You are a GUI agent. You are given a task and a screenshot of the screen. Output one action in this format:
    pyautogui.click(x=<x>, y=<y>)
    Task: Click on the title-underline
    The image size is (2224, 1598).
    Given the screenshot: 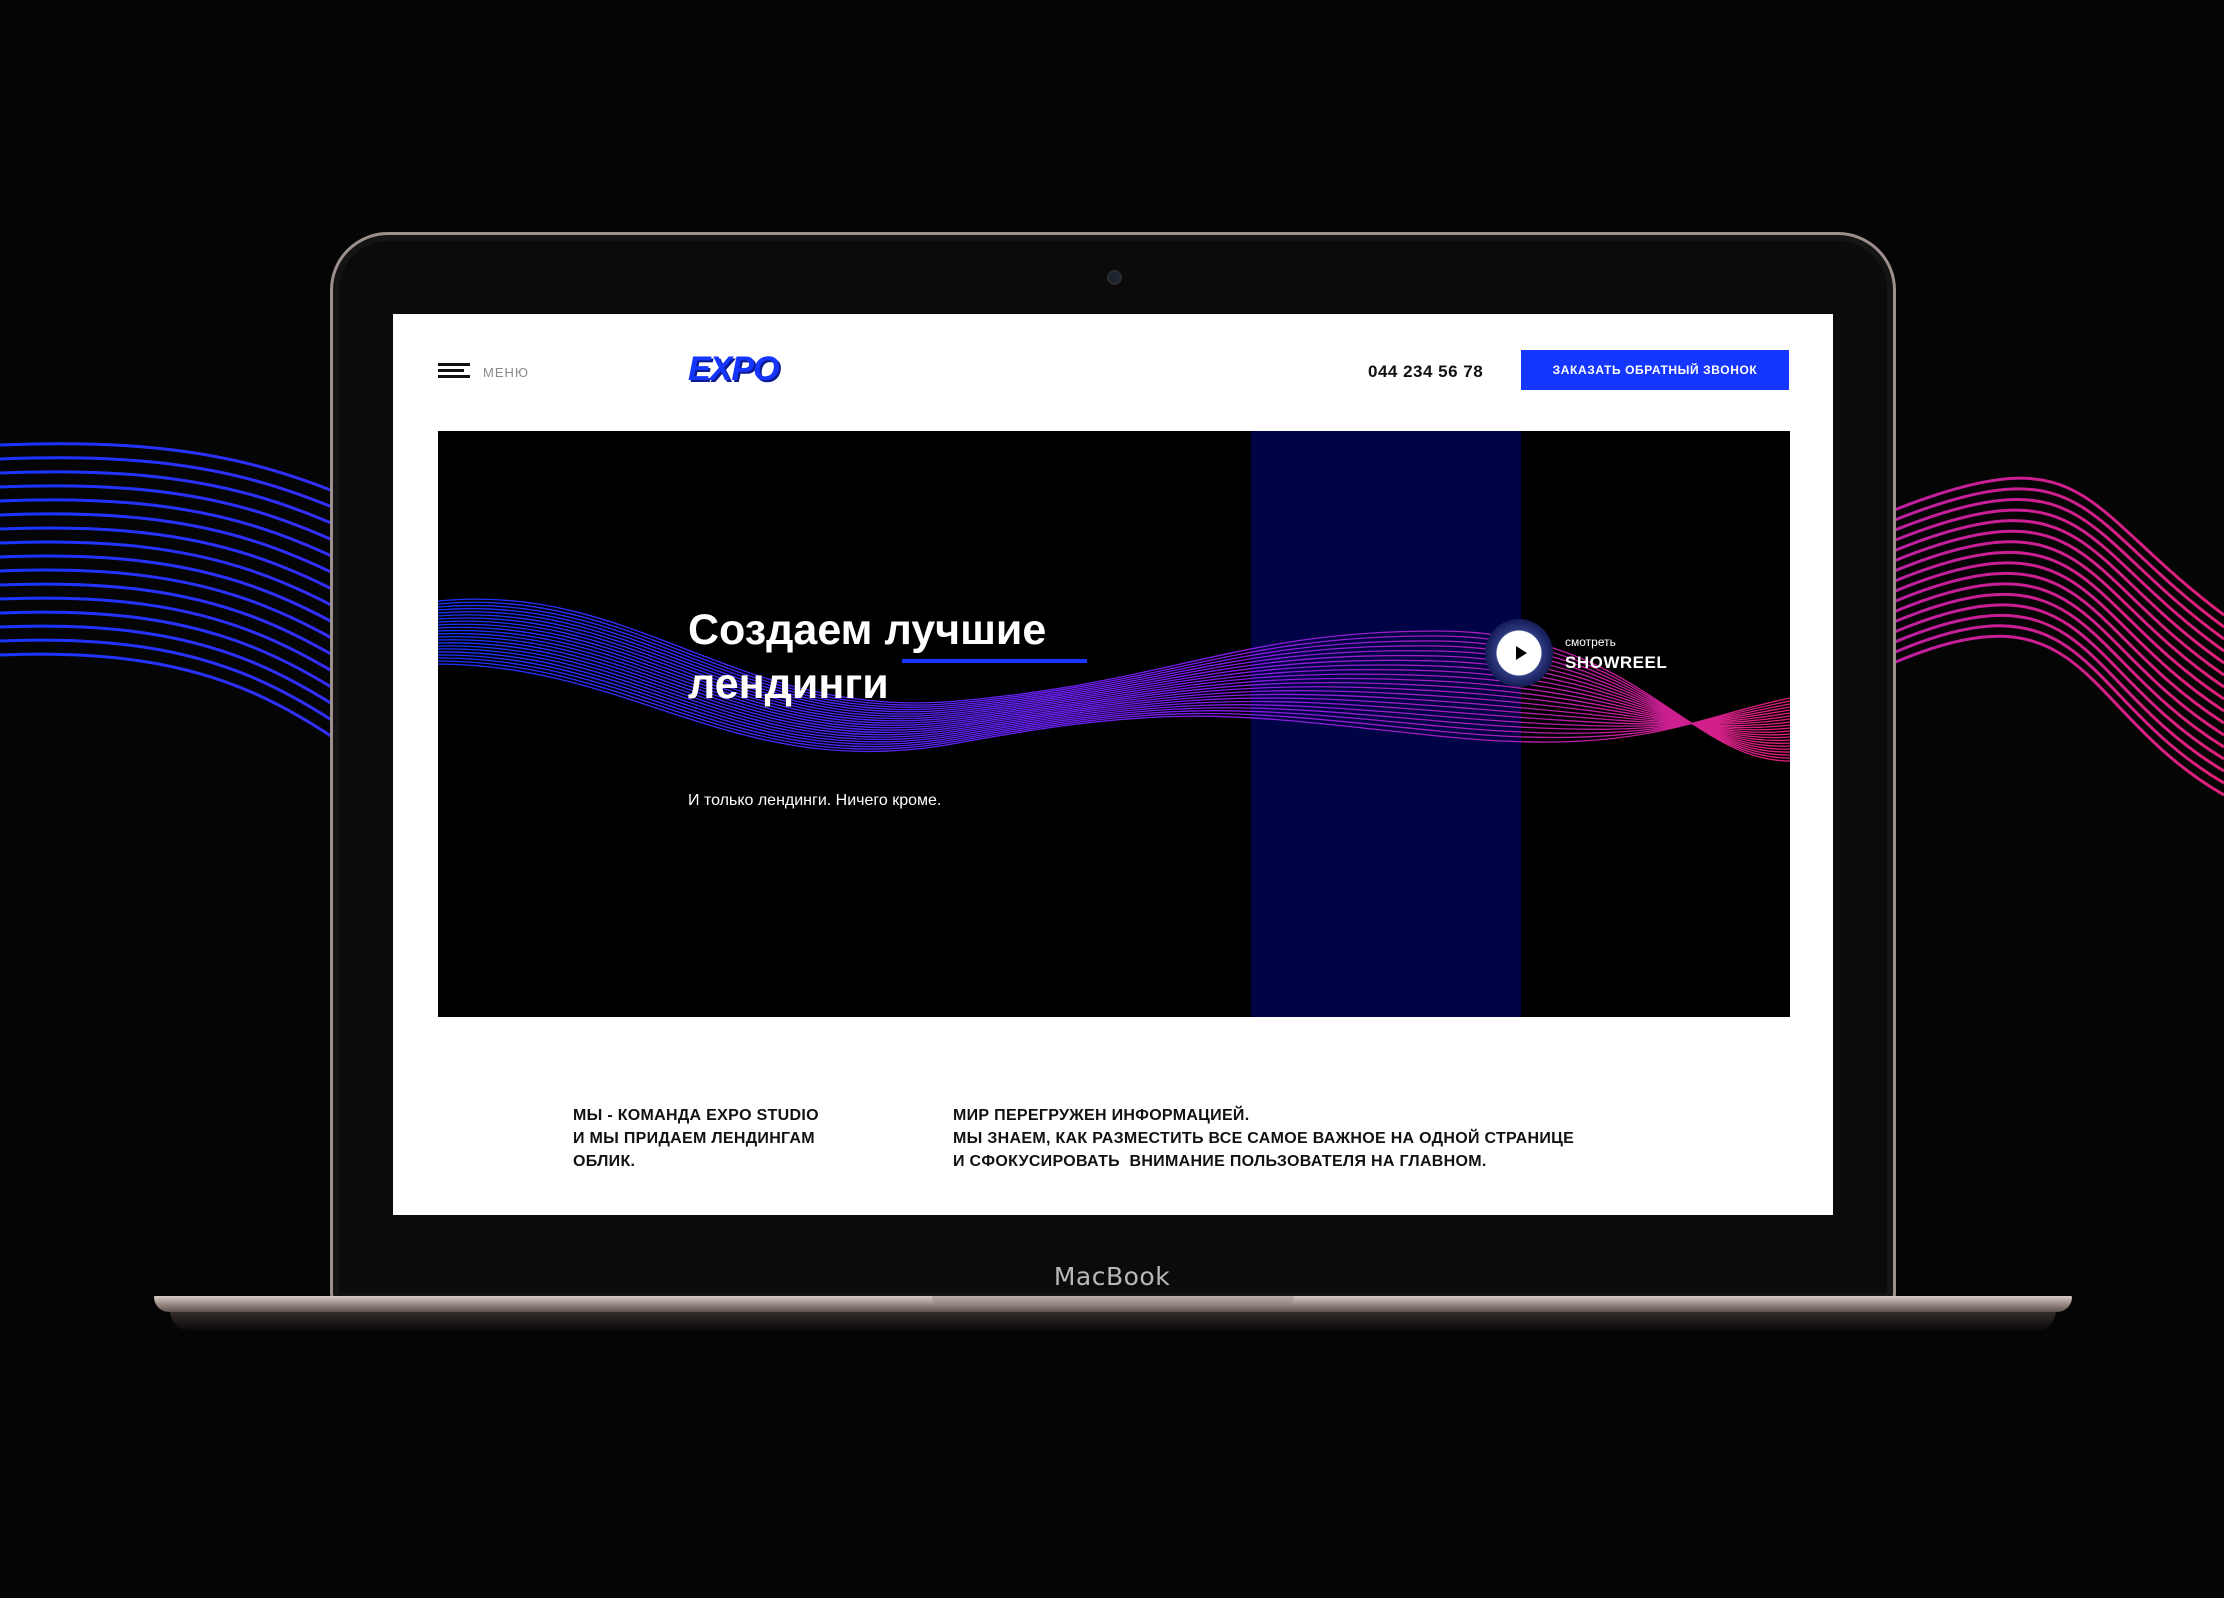 What is the action you would take?
    pyautogui.click(x=994, y=661)
    